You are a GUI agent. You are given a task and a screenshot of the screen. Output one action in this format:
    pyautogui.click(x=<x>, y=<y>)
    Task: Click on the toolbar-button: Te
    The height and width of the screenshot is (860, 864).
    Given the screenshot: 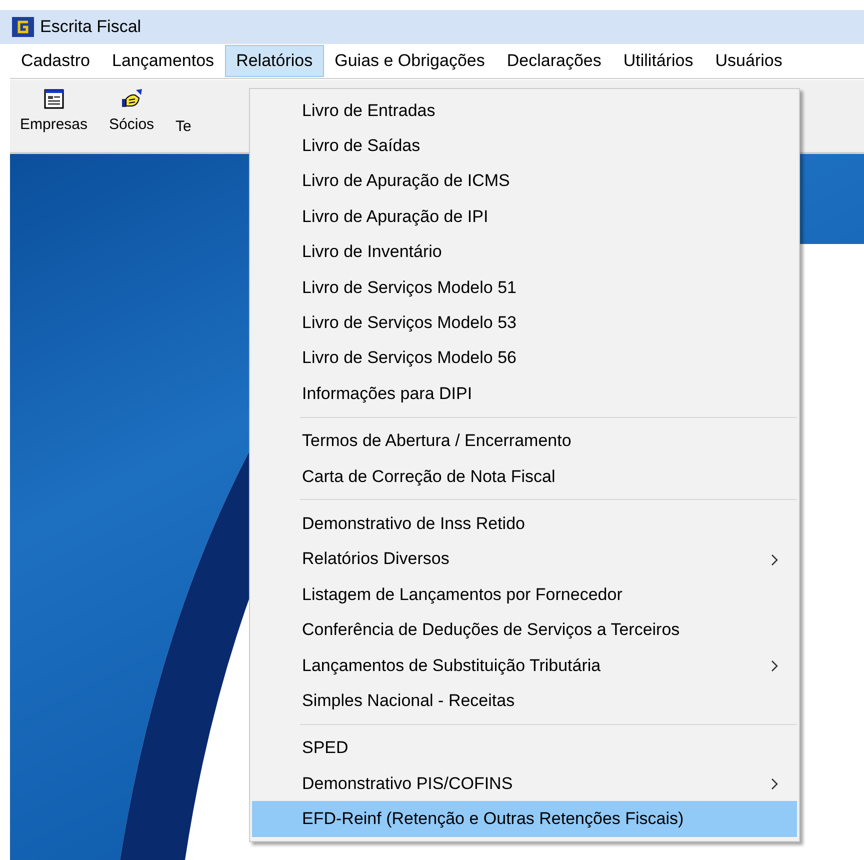 What is the action you would take?
    pyautogui.click(x=186, y=107)
    